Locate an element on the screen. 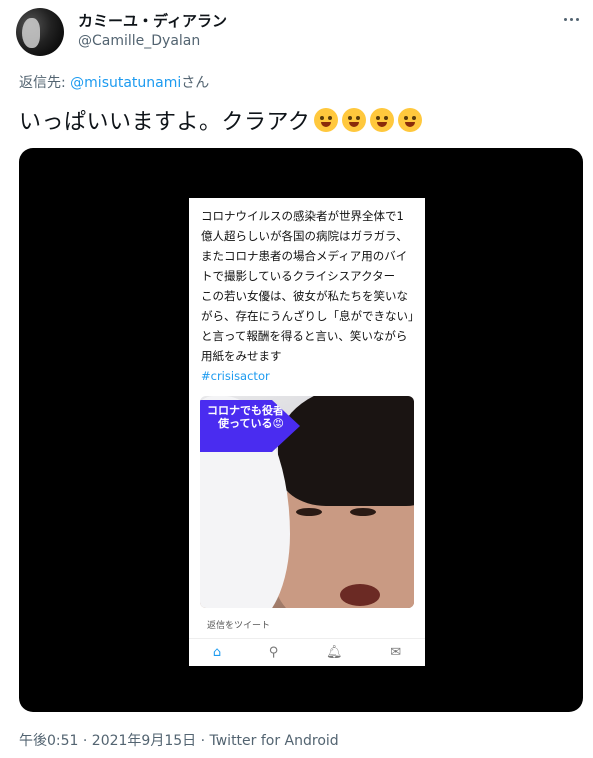 The height and width of the screenshot is (758, 593). mouth-shape is located at coordinates (360, 595).